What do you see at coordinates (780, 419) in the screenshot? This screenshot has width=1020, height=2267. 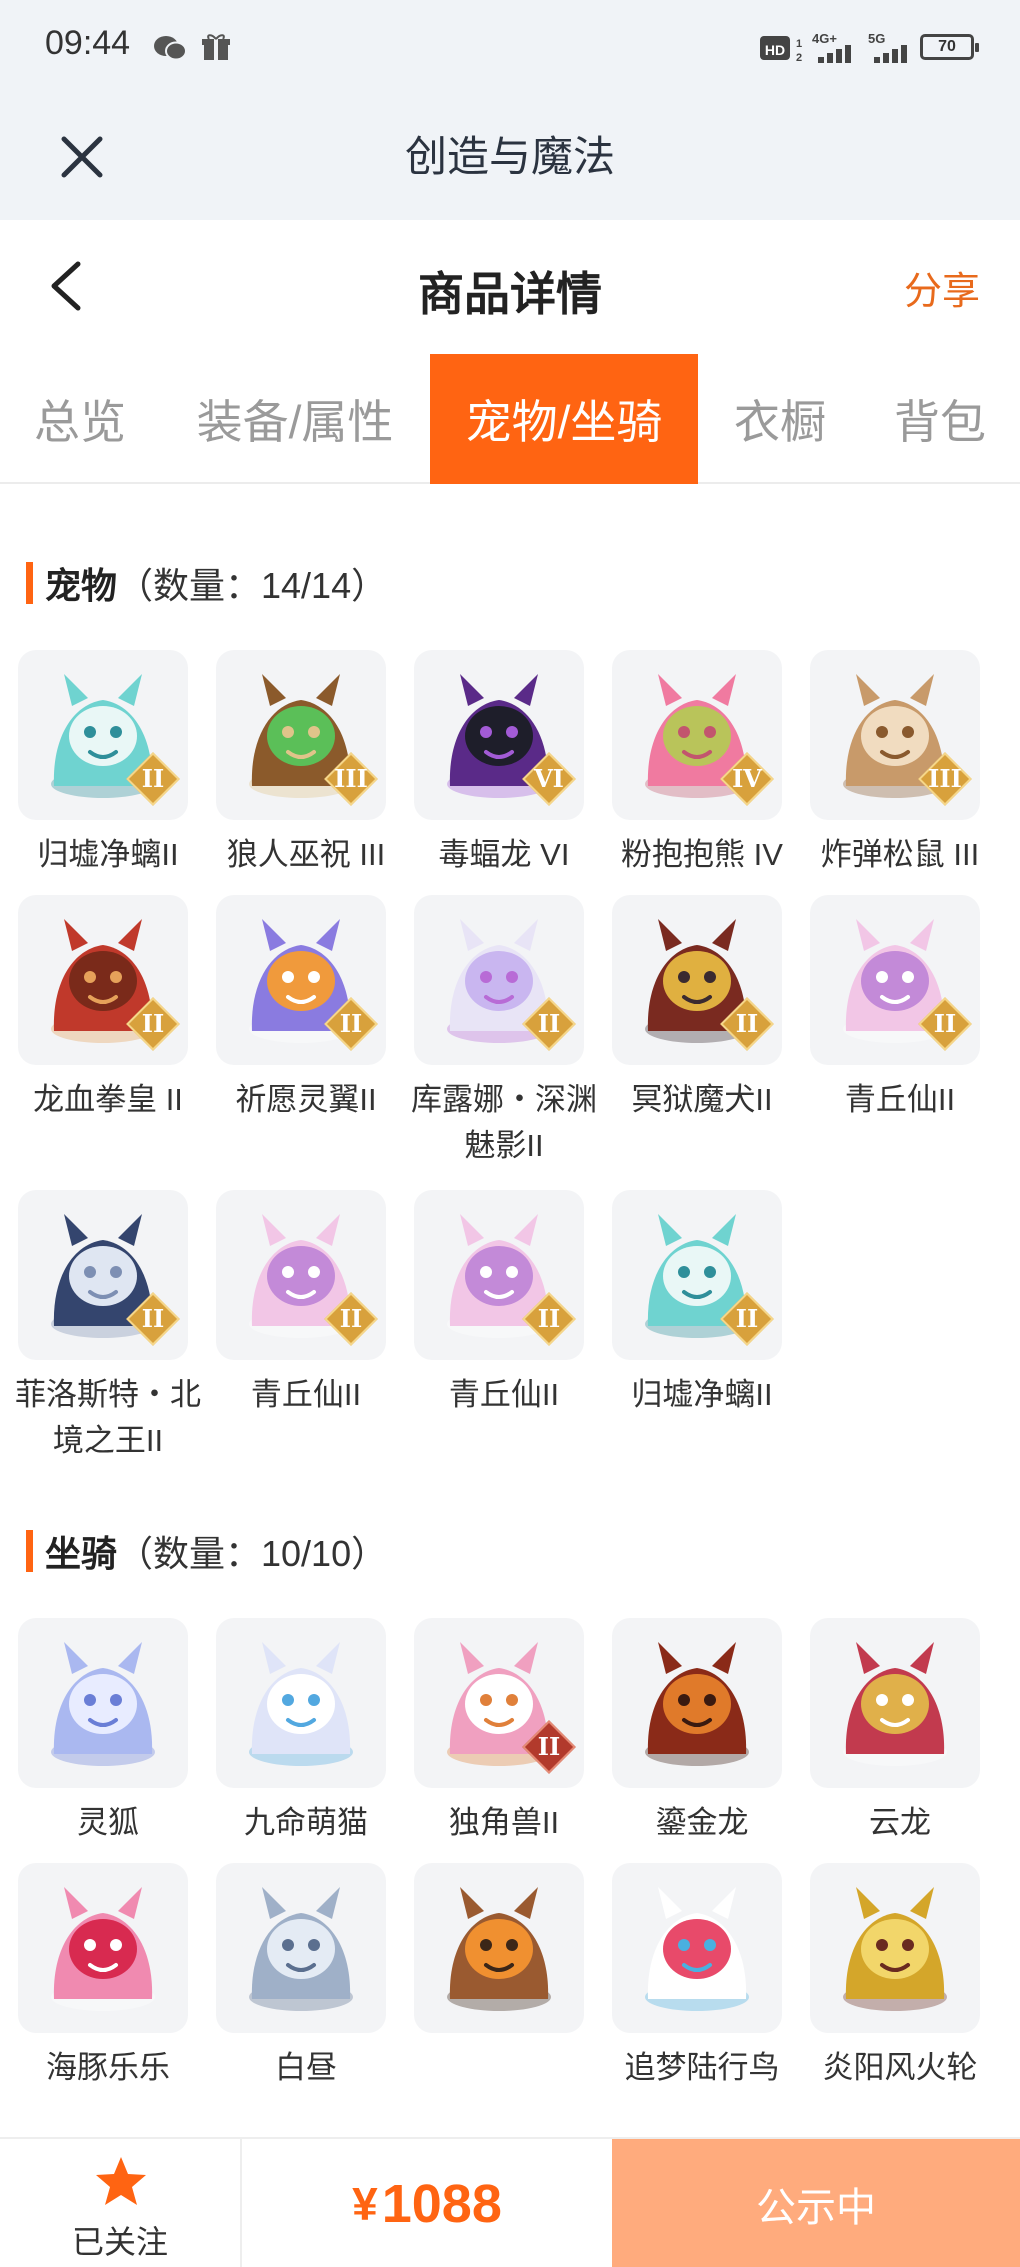 I see `tab-wardrobe: 衣橱` at bounding box center [780, 419].